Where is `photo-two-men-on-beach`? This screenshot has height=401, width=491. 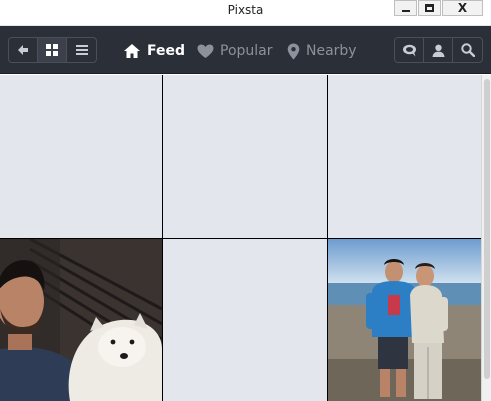 photo-two-men-on-beach is located at coordinates (409, 320).